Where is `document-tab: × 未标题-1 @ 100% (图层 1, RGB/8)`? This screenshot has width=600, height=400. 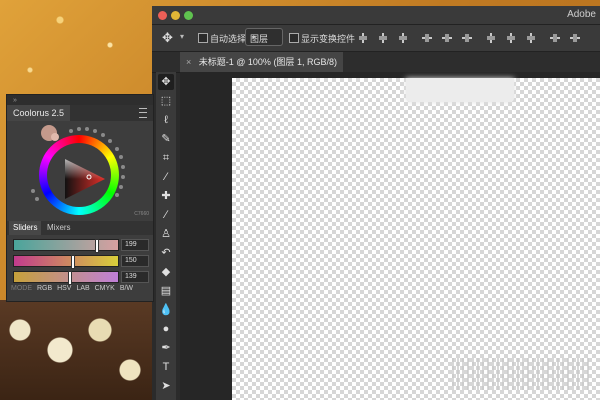 document-tab: × 未标题-1 @ 100% (图层 1, RGB/8) is located at coordinates (261, 62).